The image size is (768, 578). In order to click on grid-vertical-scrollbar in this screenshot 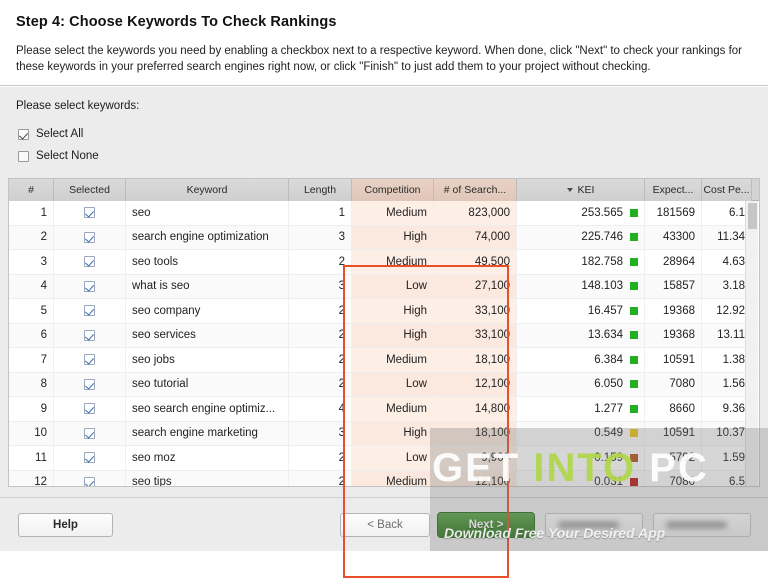, I will do `click(751, 343)`.